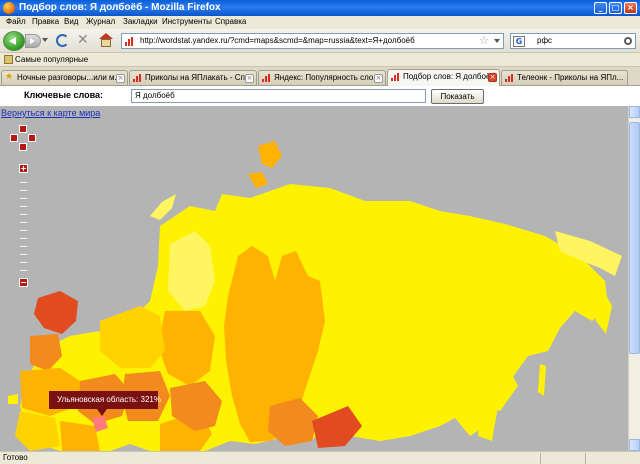 The width and height of the screenshot is (640, 464). Describe the element at coordinates (542, 380) in the screenshot. I see `map-region-sakhalin` at that location.